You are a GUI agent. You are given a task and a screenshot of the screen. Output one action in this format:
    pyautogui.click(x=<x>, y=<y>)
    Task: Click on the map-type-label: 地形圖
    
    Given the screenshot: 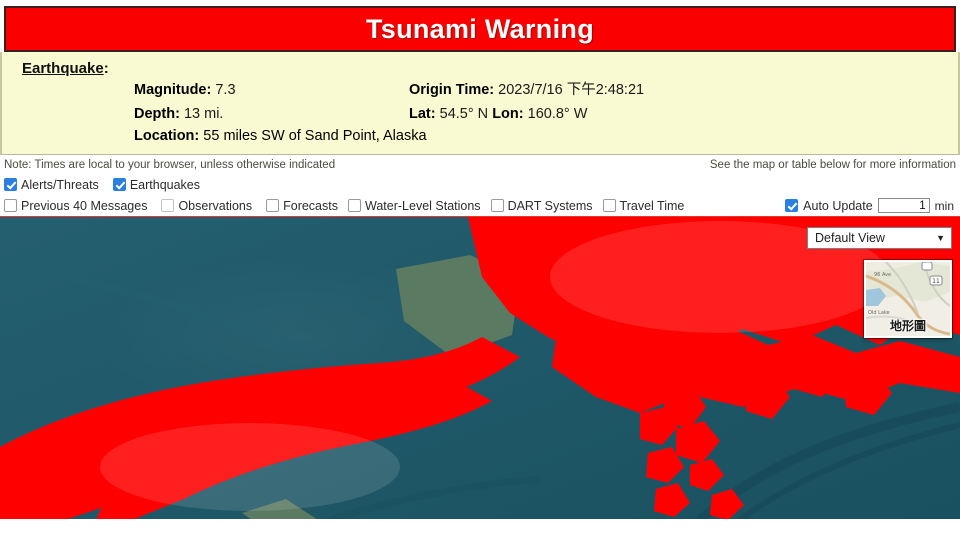 What is the action you would take?
    pyautogui.click(x=907, y=326)
    